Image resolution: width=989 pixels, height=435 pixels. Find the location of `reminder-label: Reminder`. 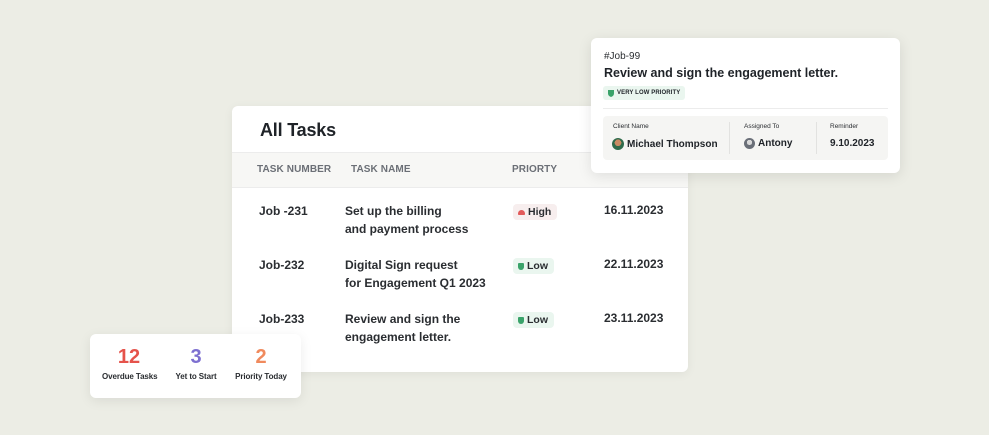

reminder-label: Reminder is located at coordinates (844, 126).